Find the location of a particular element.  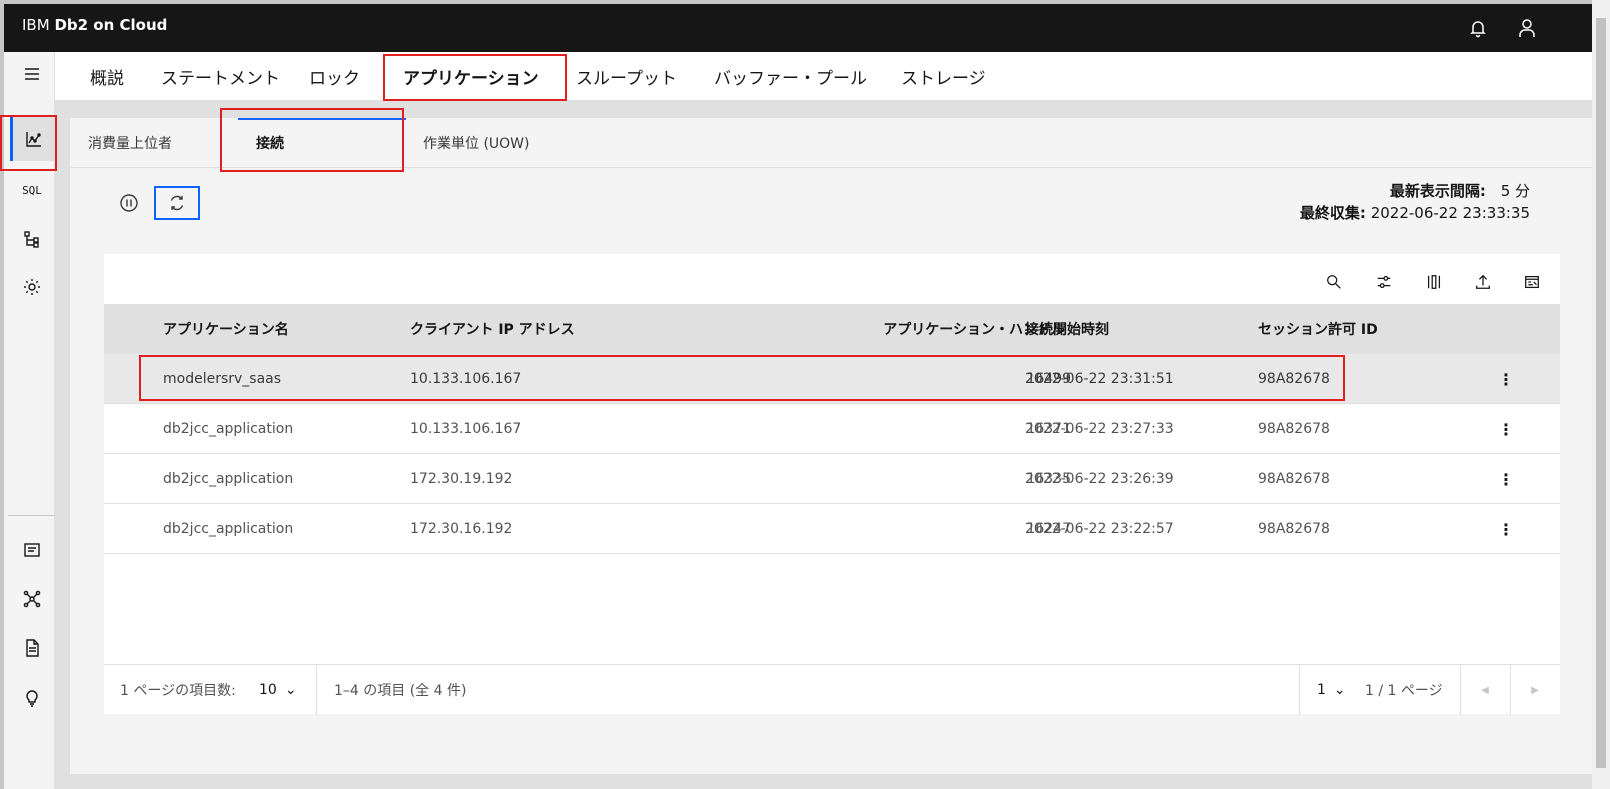

sub-tabs: 消費量上位者 接続 作業単位 (UOW) is located at coordinates (831, 143).